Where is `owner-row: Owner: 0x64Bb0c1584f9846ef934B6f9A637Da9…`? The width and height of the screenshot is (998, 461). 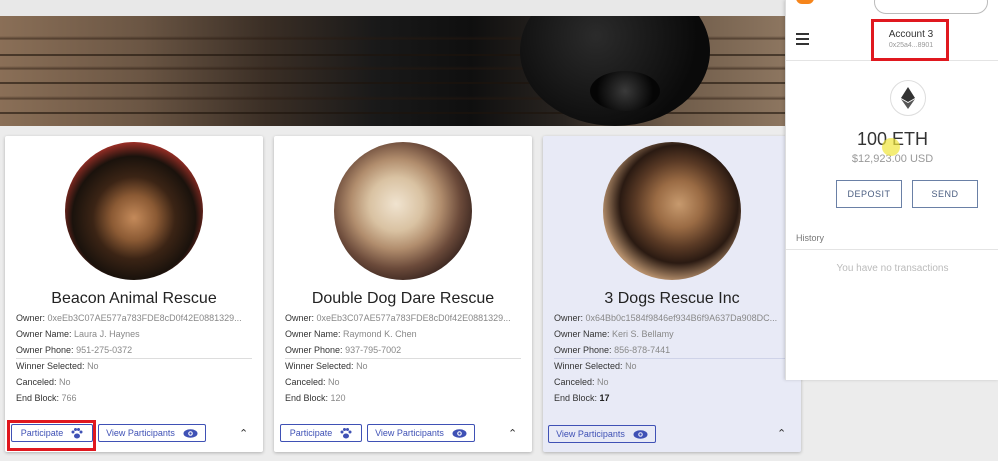
owner-row: Owner: 0x64Bb0c1584f9846ef934B6f9A637Da9… is located at coordinates (666, 318).